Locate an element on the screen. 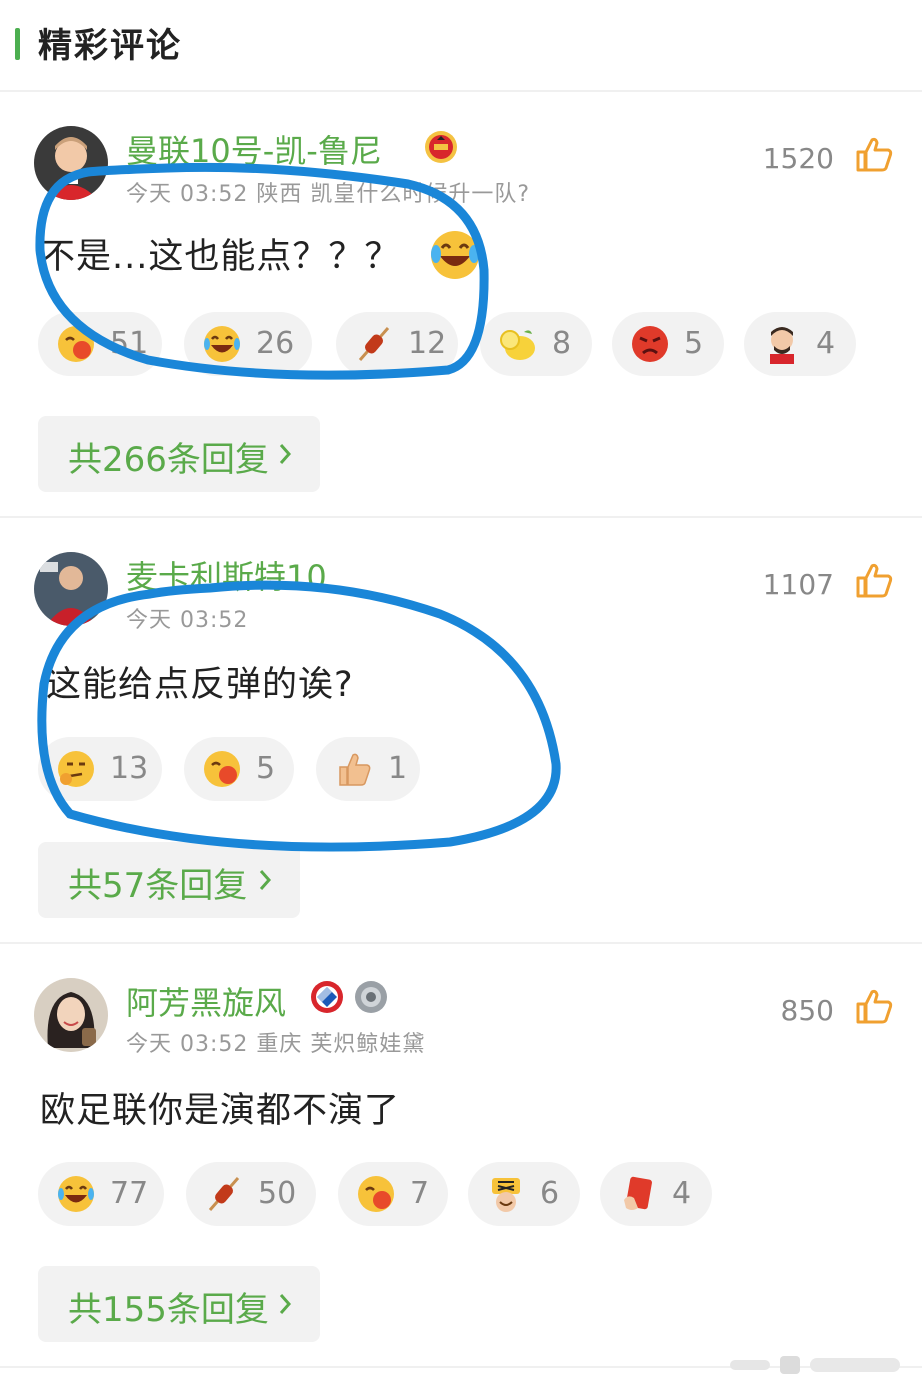 The image size is (922, 1394). reaction-count: 7 is located at coordinates (420, 1193).